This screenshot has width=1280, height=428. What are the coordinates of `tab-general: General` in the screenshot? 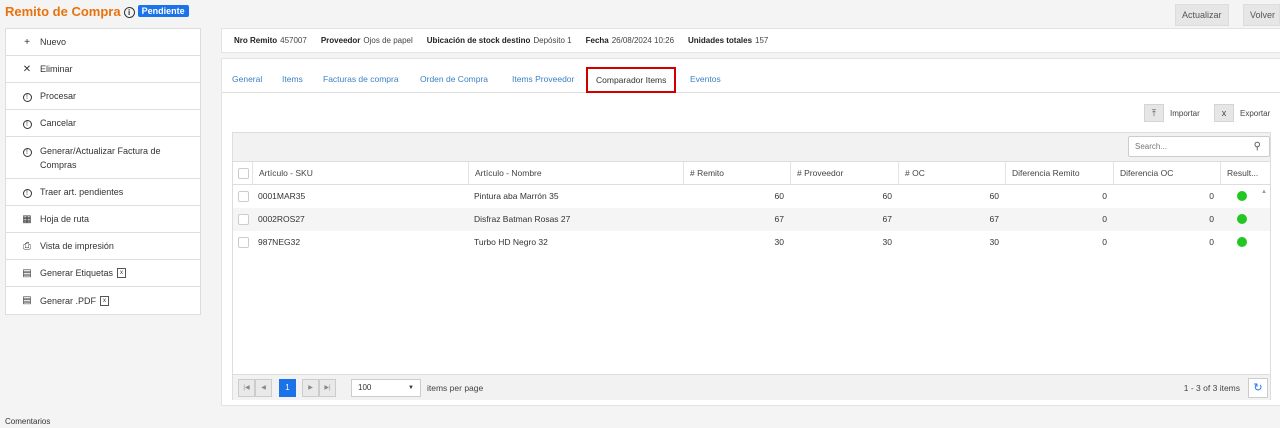 It's located at (247, 79).